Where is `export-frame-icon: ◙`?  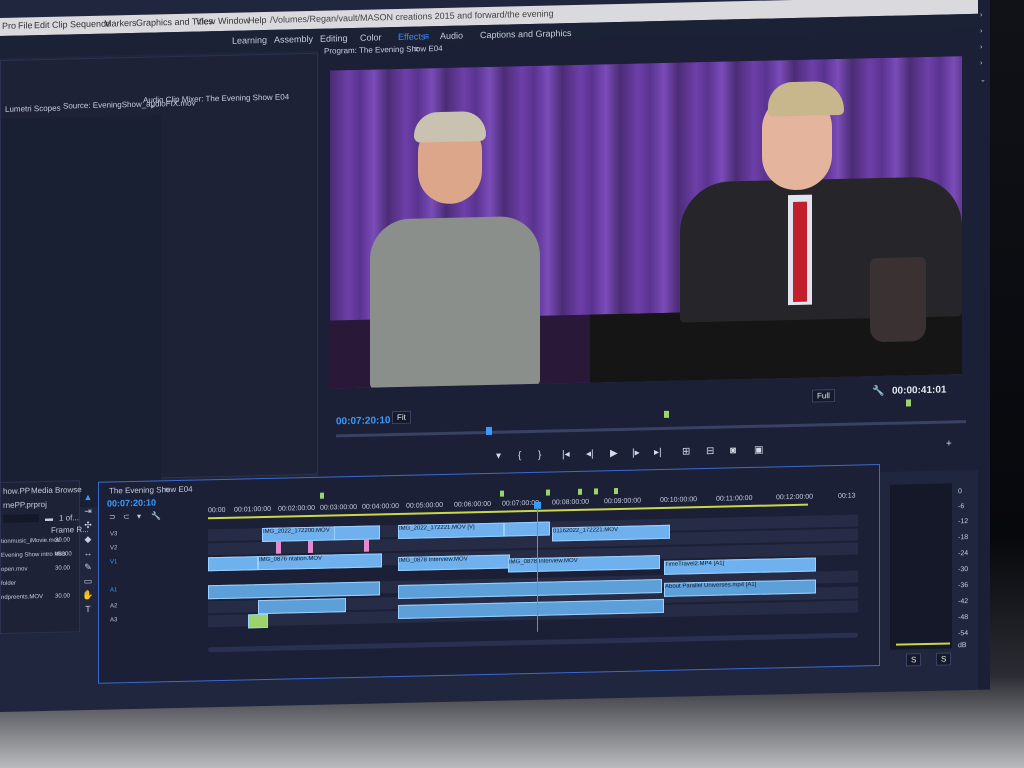
export-frame-icon: ◙ is located at coordinates (733, 450).